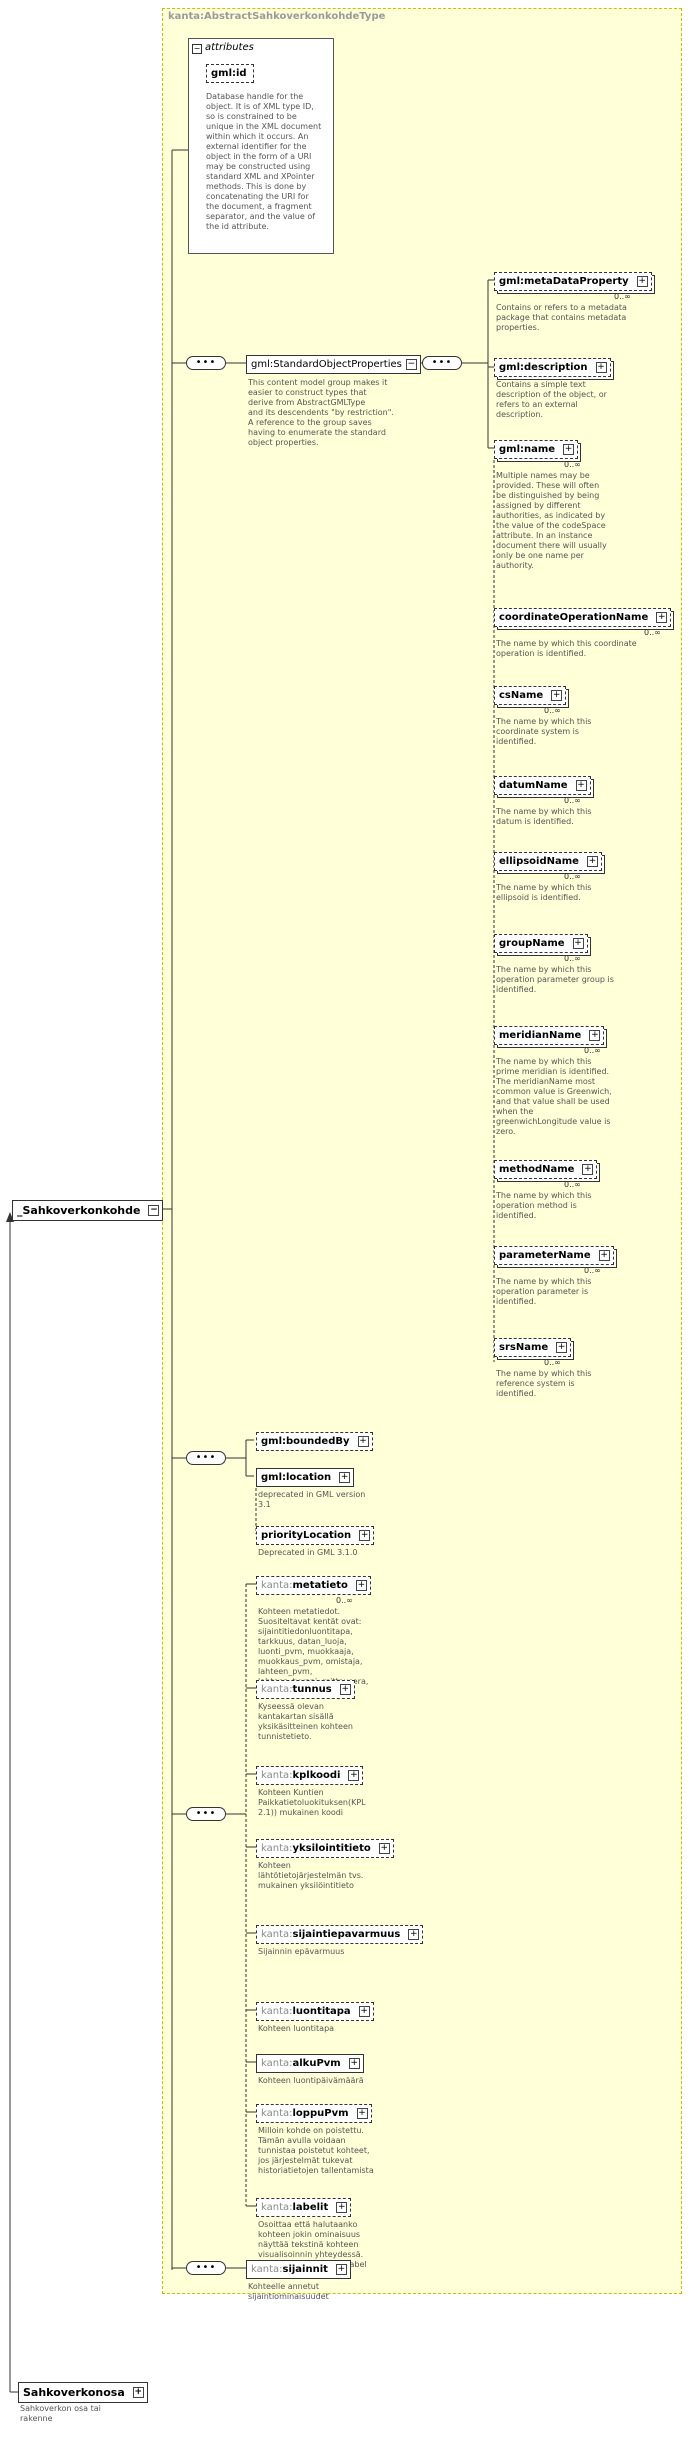  What do you see at coordinates (315, 1535) in the screenshot?
I see `element-priorityLocation: priorityLocation +` at bounding box center [315, 1535].